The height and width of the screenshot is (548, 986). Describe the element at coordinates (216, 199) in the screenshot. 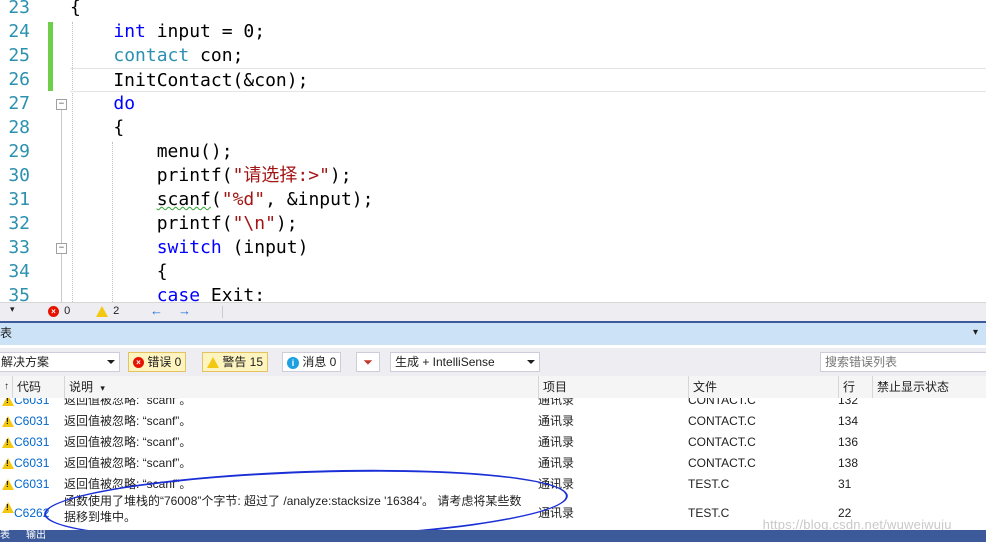

I see `code-token: (` at that location.